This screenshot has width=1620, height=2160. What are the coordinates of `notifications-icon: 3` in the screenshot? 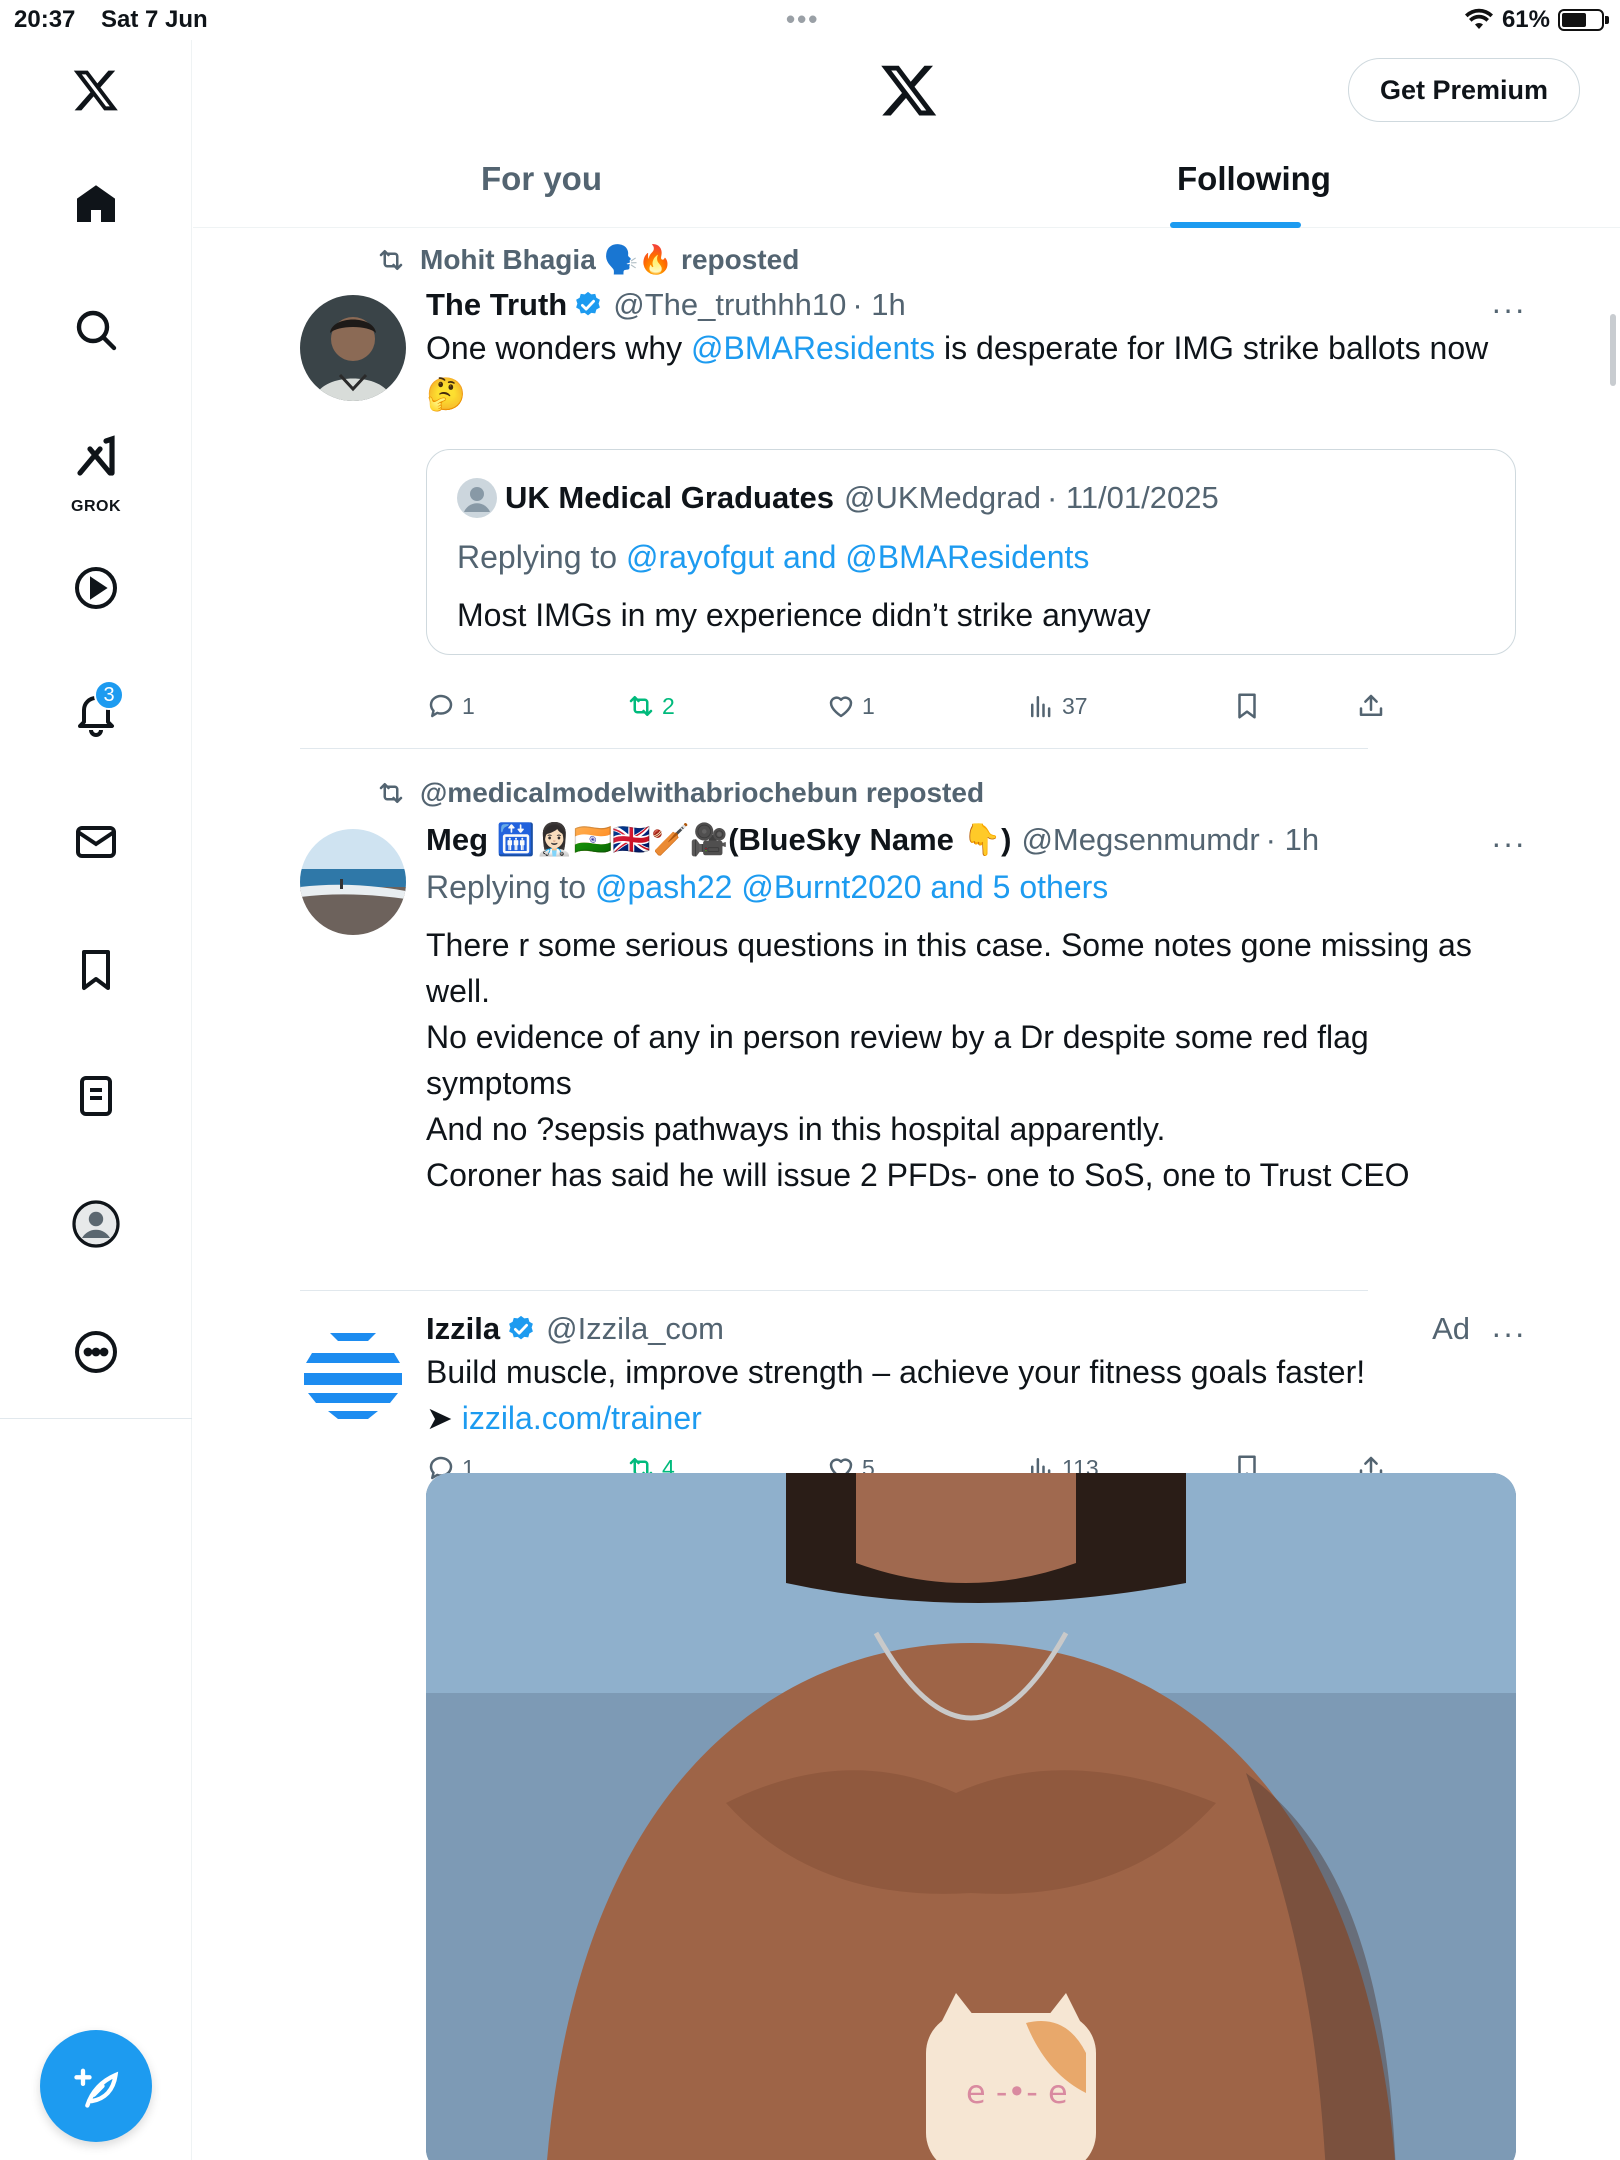 It's located at (96, 714).